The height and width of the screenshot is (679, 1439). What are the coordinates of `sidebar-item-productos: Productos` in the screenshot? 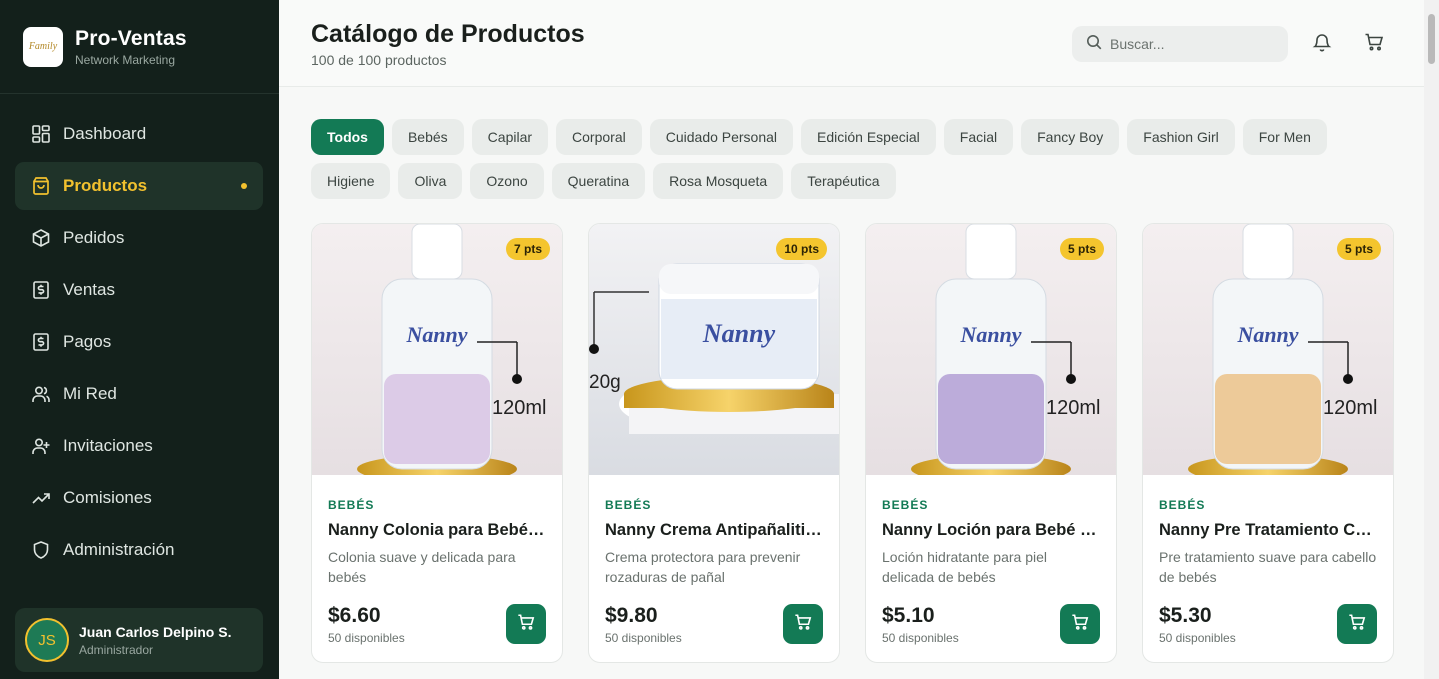 It's located at (139, 186).